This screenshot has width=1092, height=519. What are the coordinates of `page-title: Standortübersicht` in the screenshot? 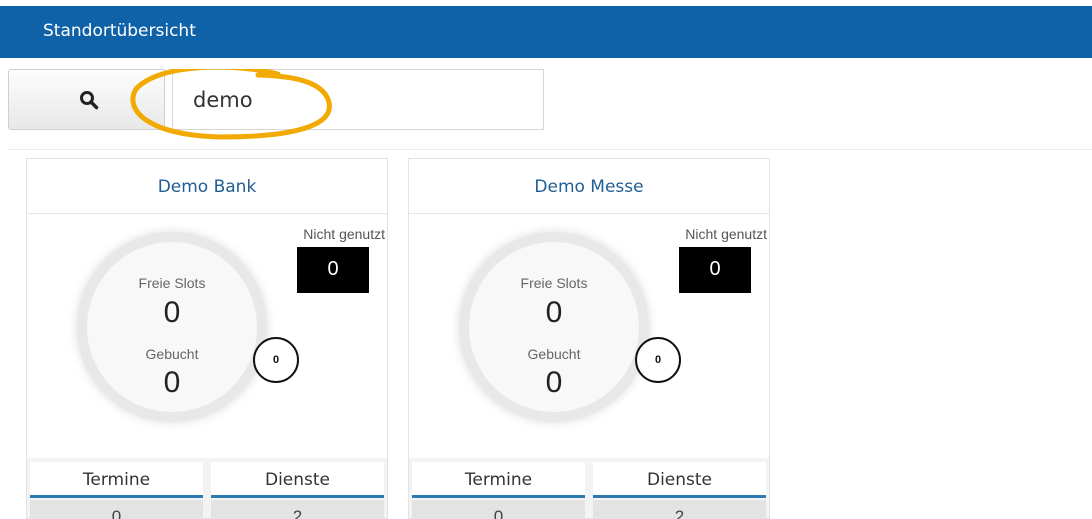 It's located at (119, 31).